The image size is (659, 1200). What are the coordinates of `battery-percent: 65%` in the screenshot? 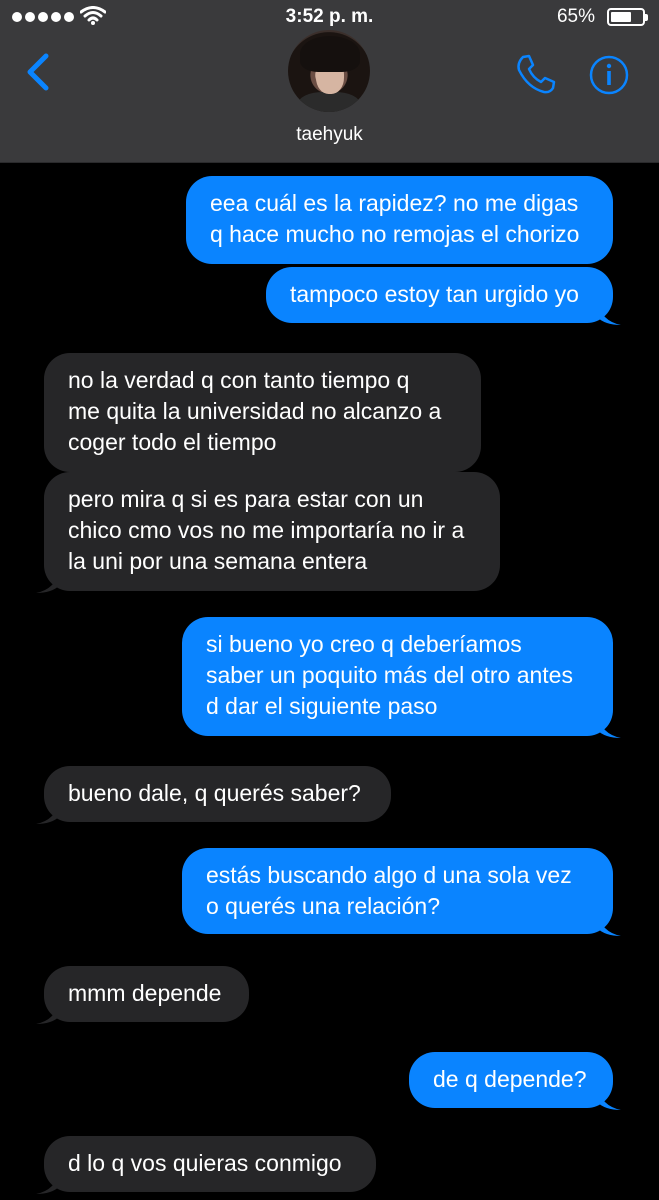 It's located at (575, 16).